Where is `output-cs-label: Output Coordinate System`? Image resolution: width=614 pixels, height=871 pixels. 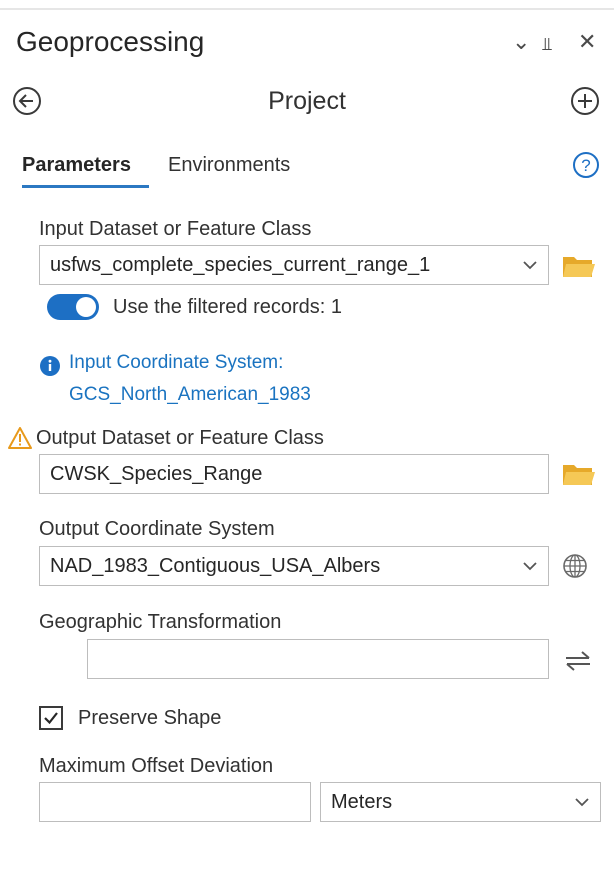 output-cs-label: Output Coordinate System is located at coordinates (157, 529).